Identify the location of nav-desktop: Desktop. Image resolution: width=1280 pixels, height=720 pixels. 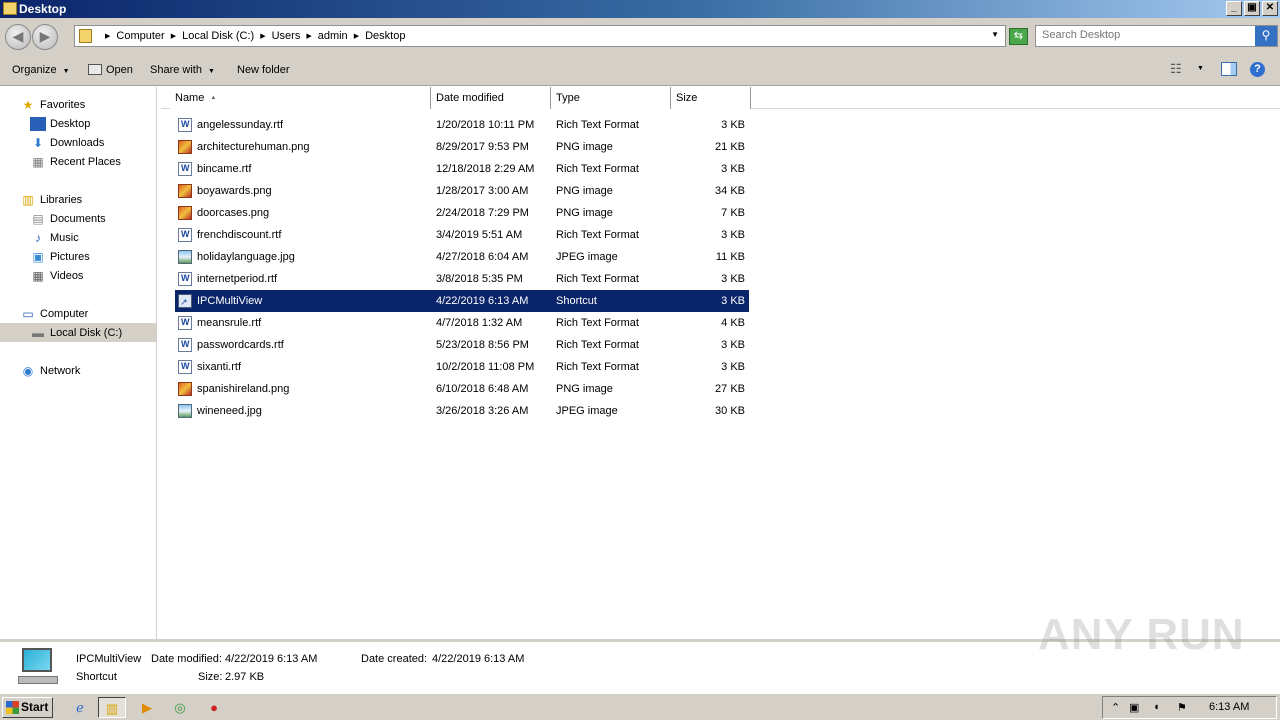
(78, 123).